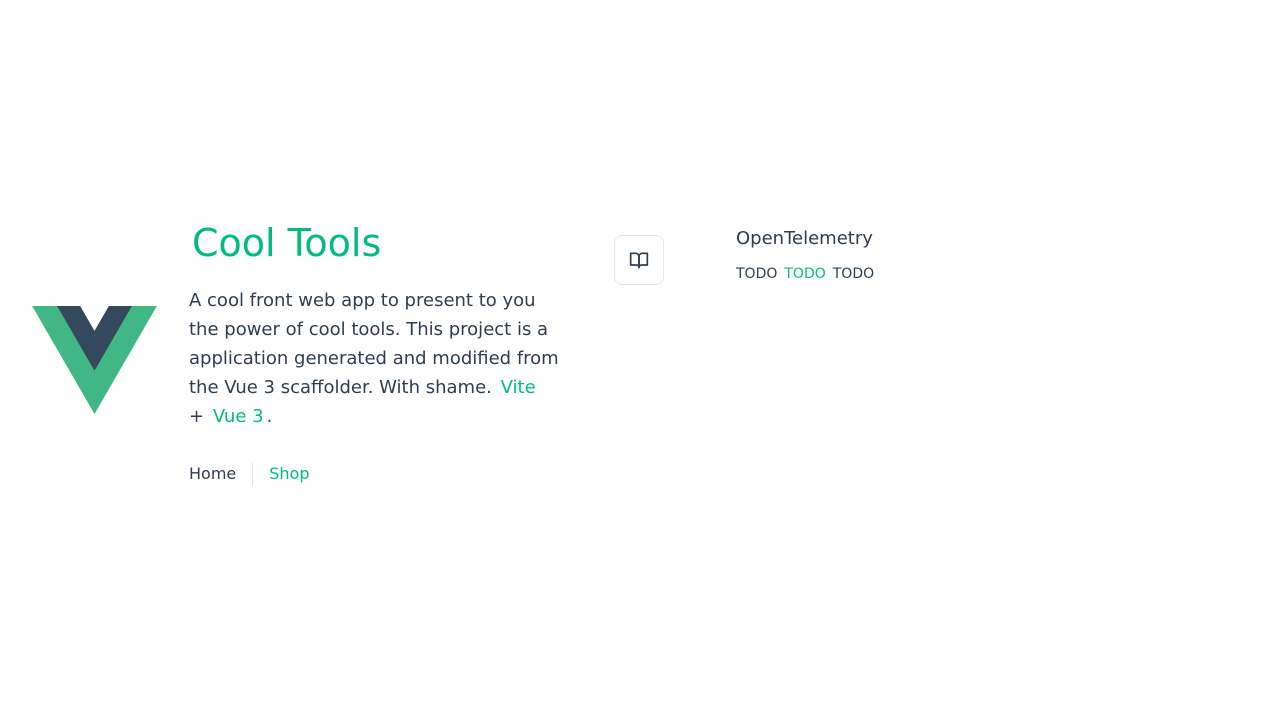  I want to click on item-title: OpenTelemetry, so click(804, 238).